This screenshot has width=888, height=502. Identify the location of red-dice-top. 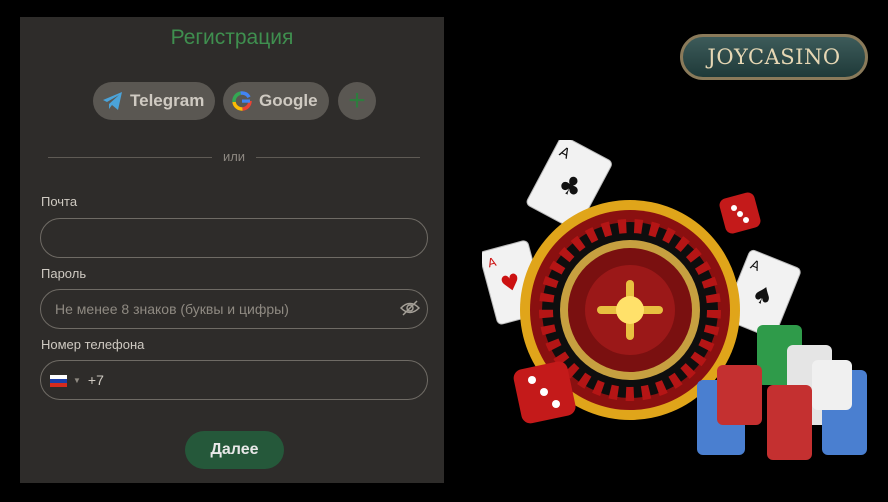
(740, 213).